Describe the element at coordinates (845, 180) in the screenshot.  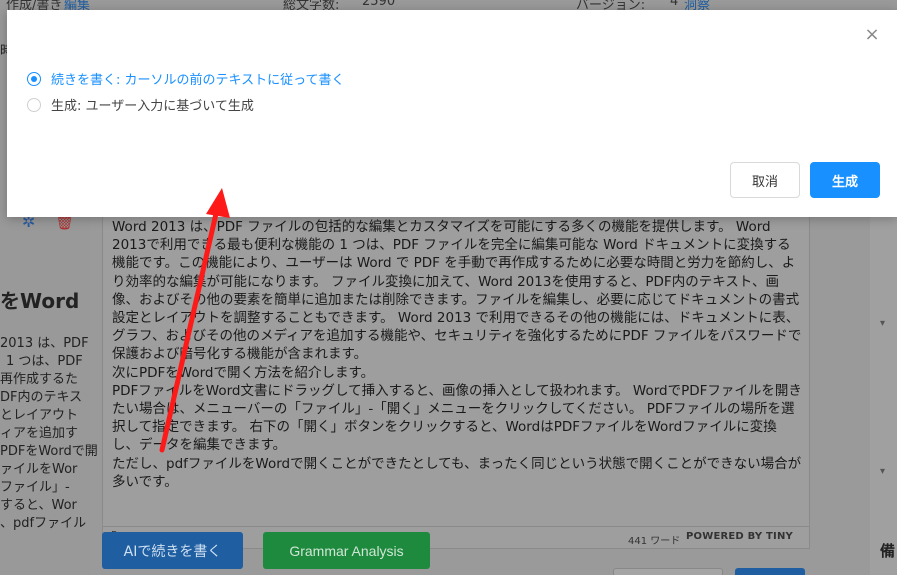
I see `generate-button: 生成` at that location.